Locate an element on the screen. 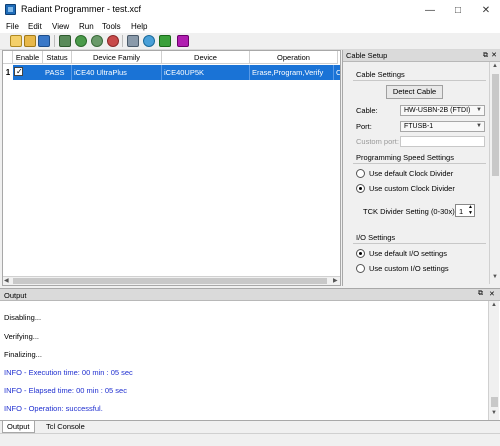  cable-label: Cable: is located at coordinates (367, 110).